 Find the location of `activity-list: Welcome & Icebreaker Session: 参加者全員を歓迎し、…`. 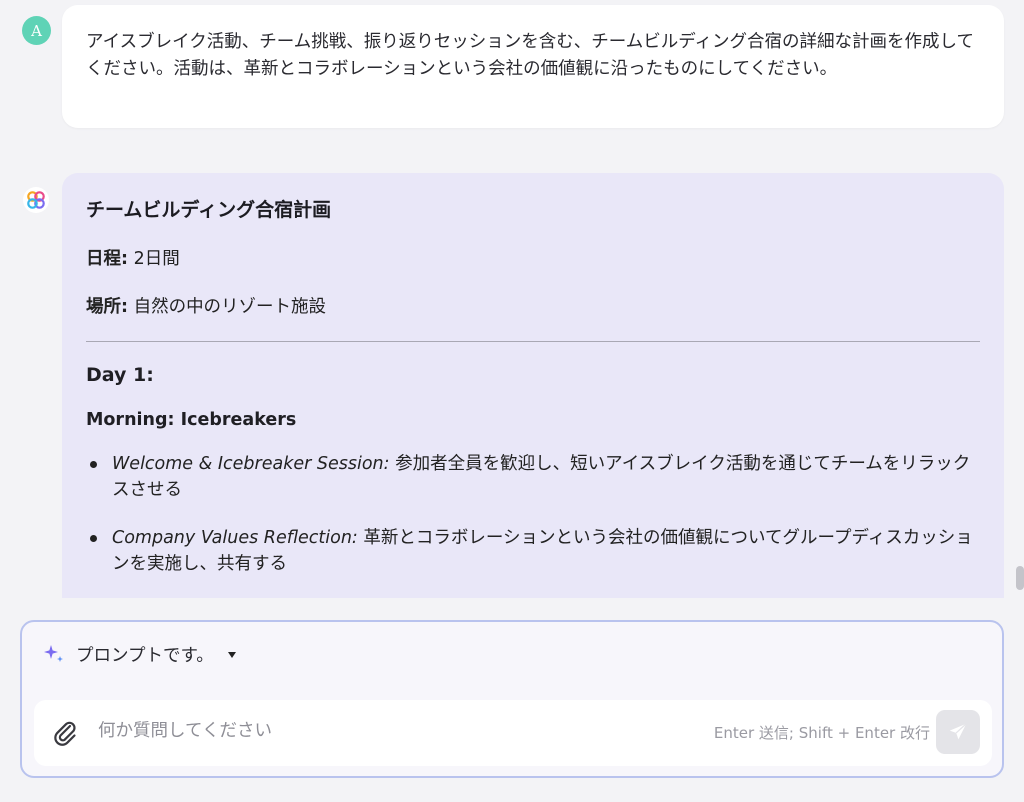

activity-list: Welcome & Icebreaker Session: 参加者全員を歓迎し、… is located at coordinates (533, 514).